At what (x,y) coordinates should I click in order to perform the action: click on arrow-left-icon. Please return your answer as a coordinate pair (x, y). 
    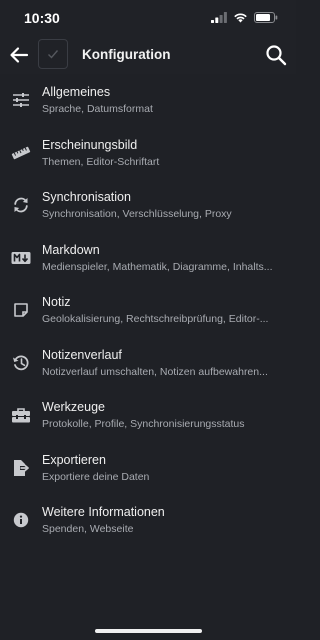
    Looking at the image, I should click on (19, 55).